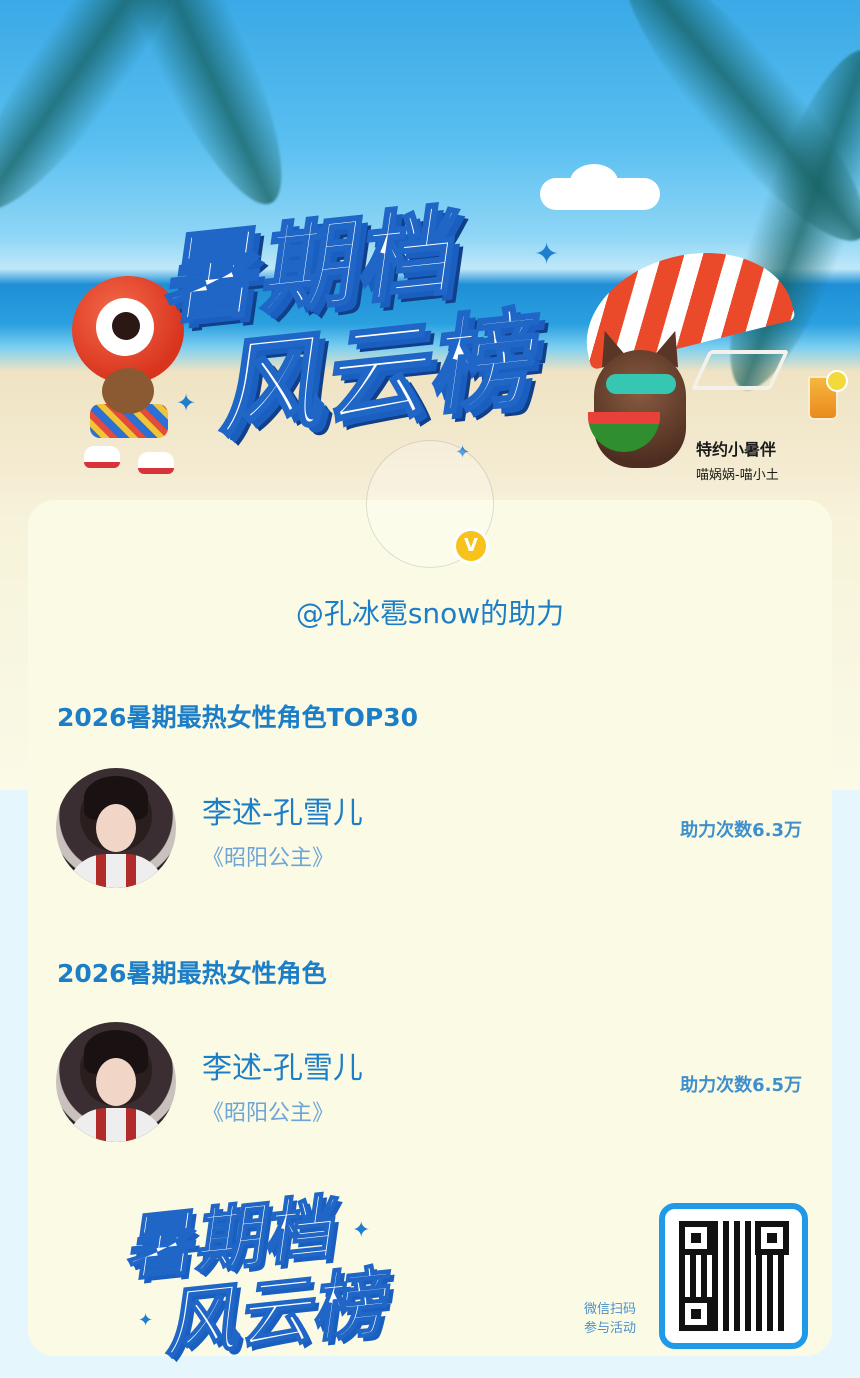 This screenshot has height=1378, width=860. I want to click on footer-logo: 暑期档 风云榜, so click(270, 1277).